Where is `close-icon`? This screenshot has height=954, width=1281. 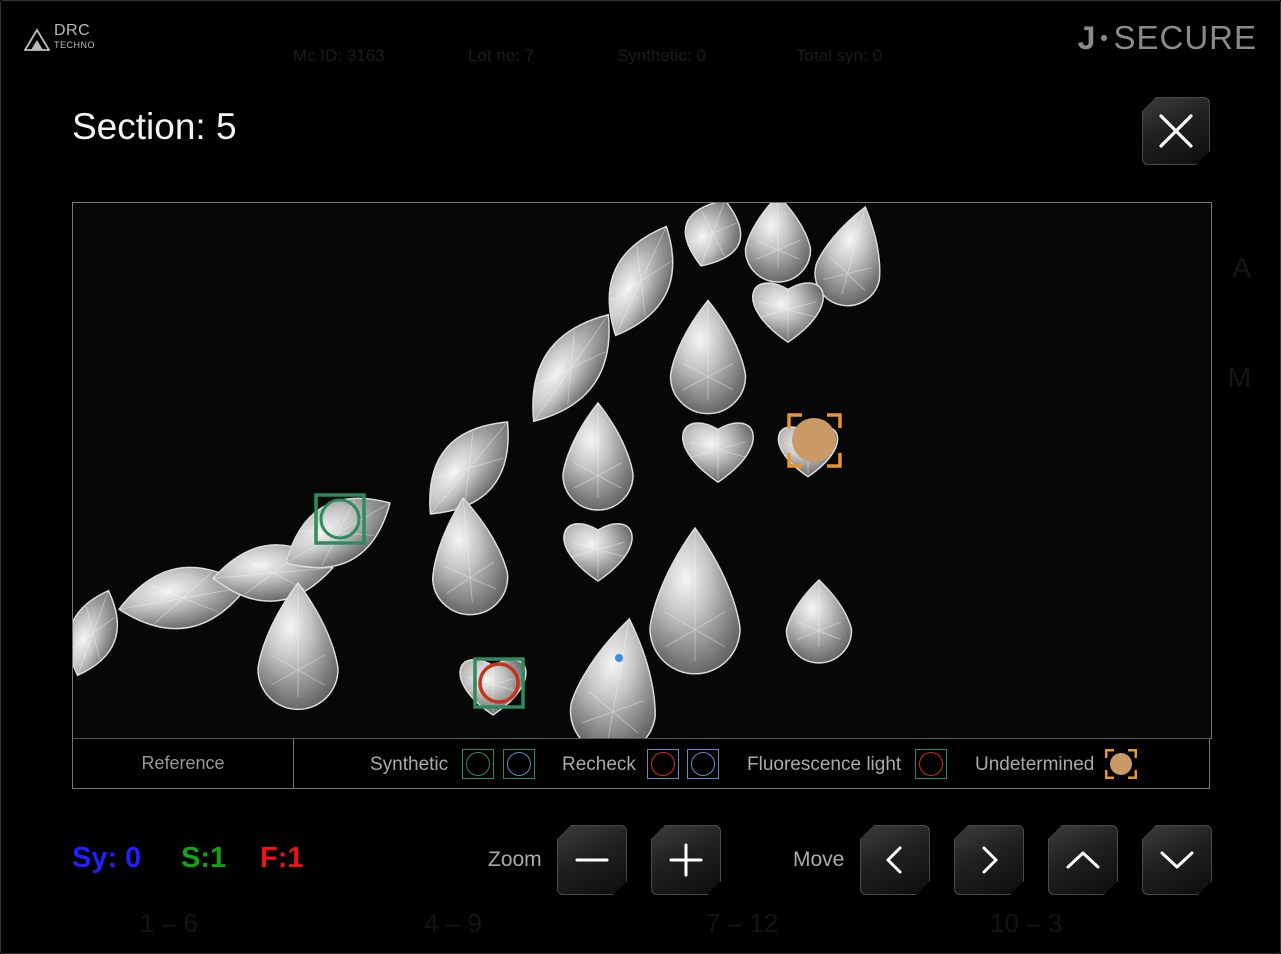
close-icon is located at coordinates (1176, 131).